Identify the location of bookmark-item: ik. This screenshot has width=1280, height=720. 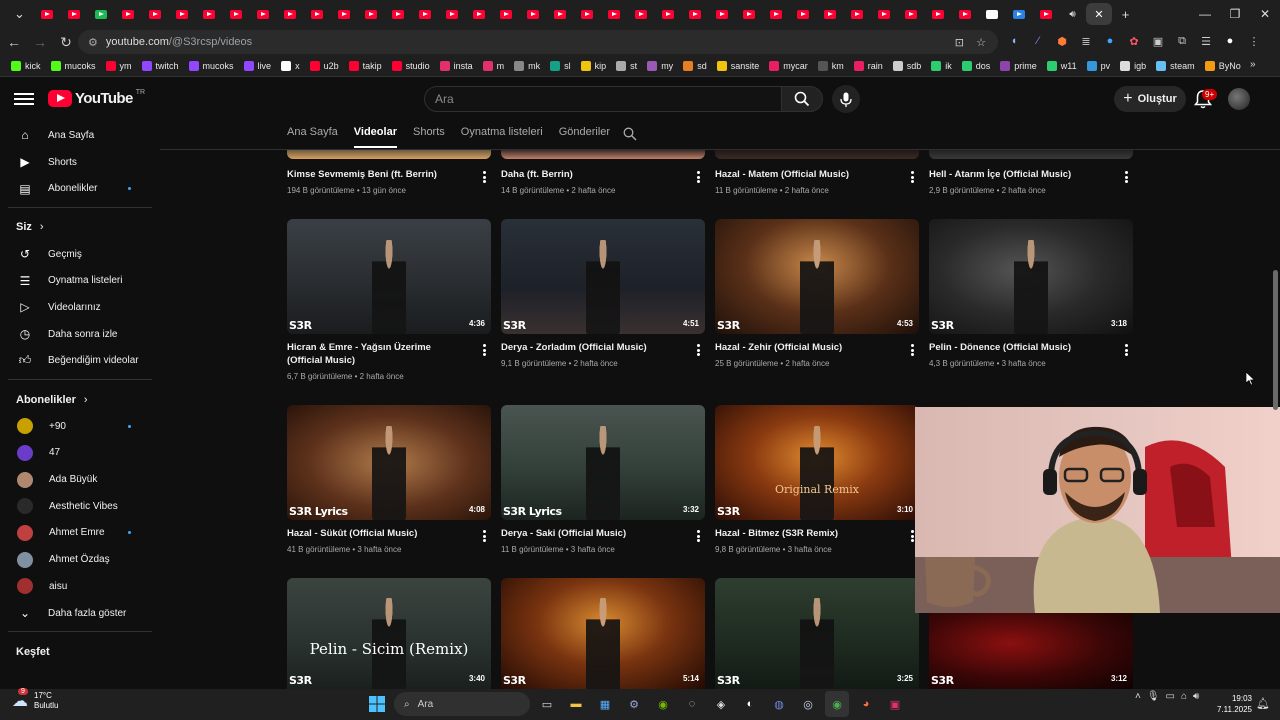
(941, 66).